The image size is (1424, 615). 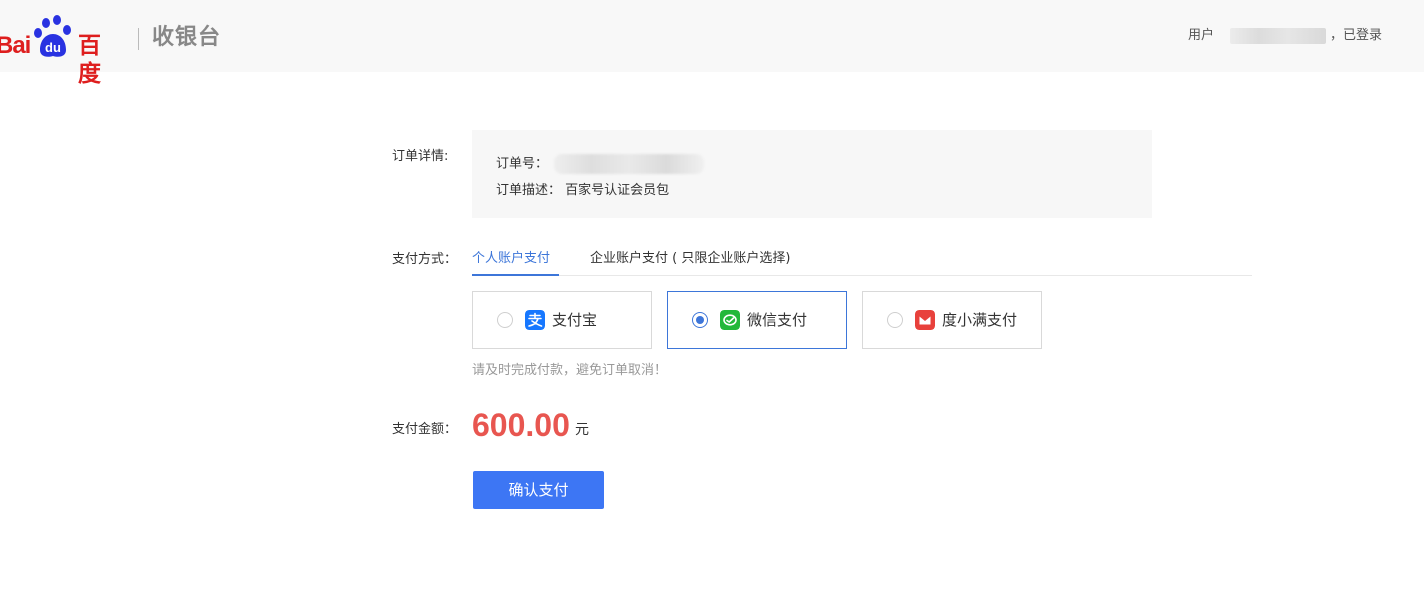 I want to click on alipay-label: 支付宝, so click(x=575, y=320).